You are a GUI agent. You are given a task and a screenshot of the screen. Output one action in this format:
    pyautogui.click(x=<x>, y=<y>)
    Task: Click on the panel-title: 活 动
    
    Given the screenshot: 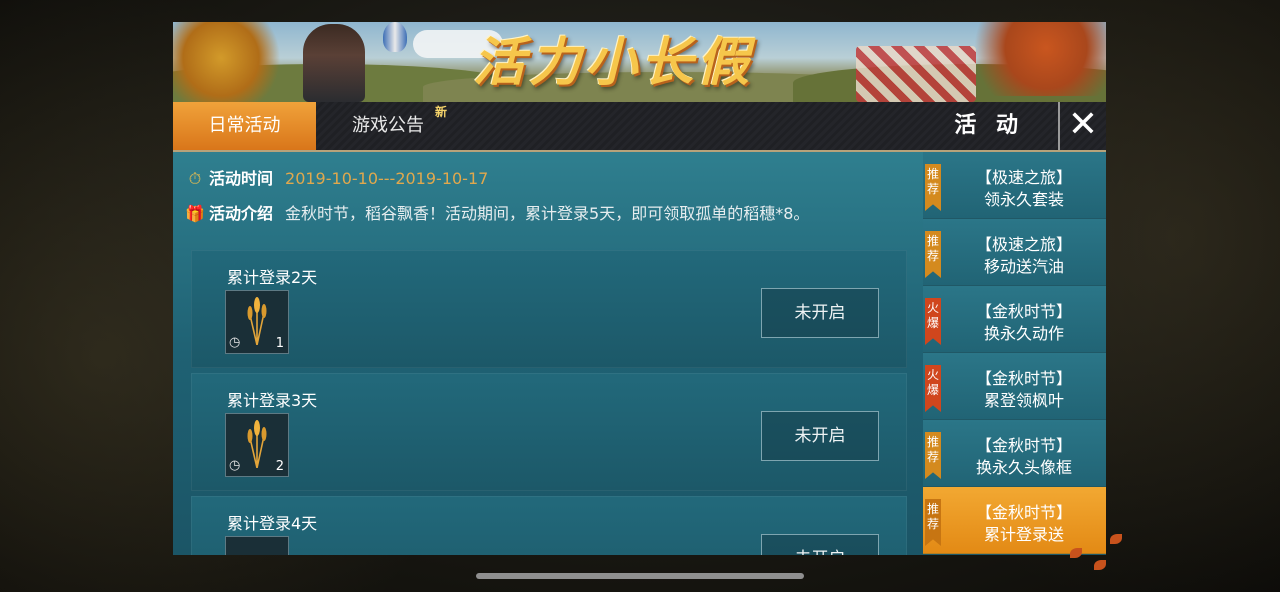 What is the action you would take?
    pyautogui.click(x=989, y=125)
    